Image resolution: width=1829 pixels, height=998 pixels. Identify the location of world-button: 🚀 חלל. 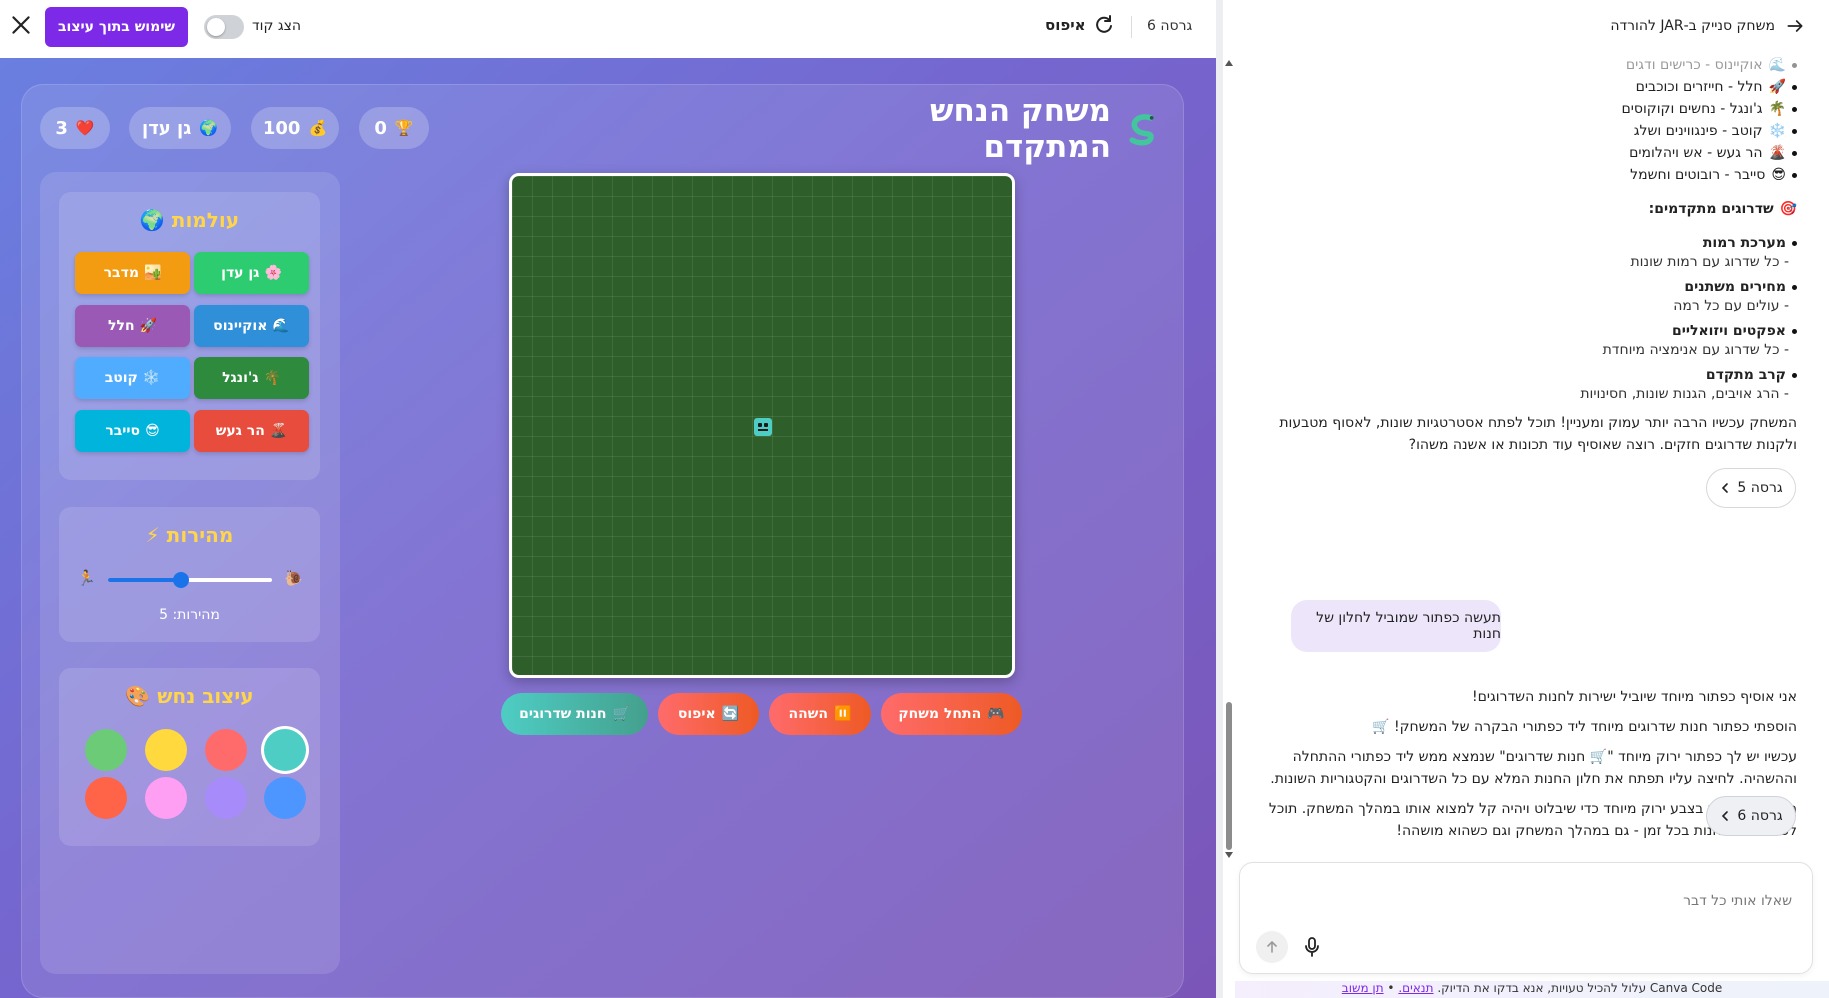
(132, 326).